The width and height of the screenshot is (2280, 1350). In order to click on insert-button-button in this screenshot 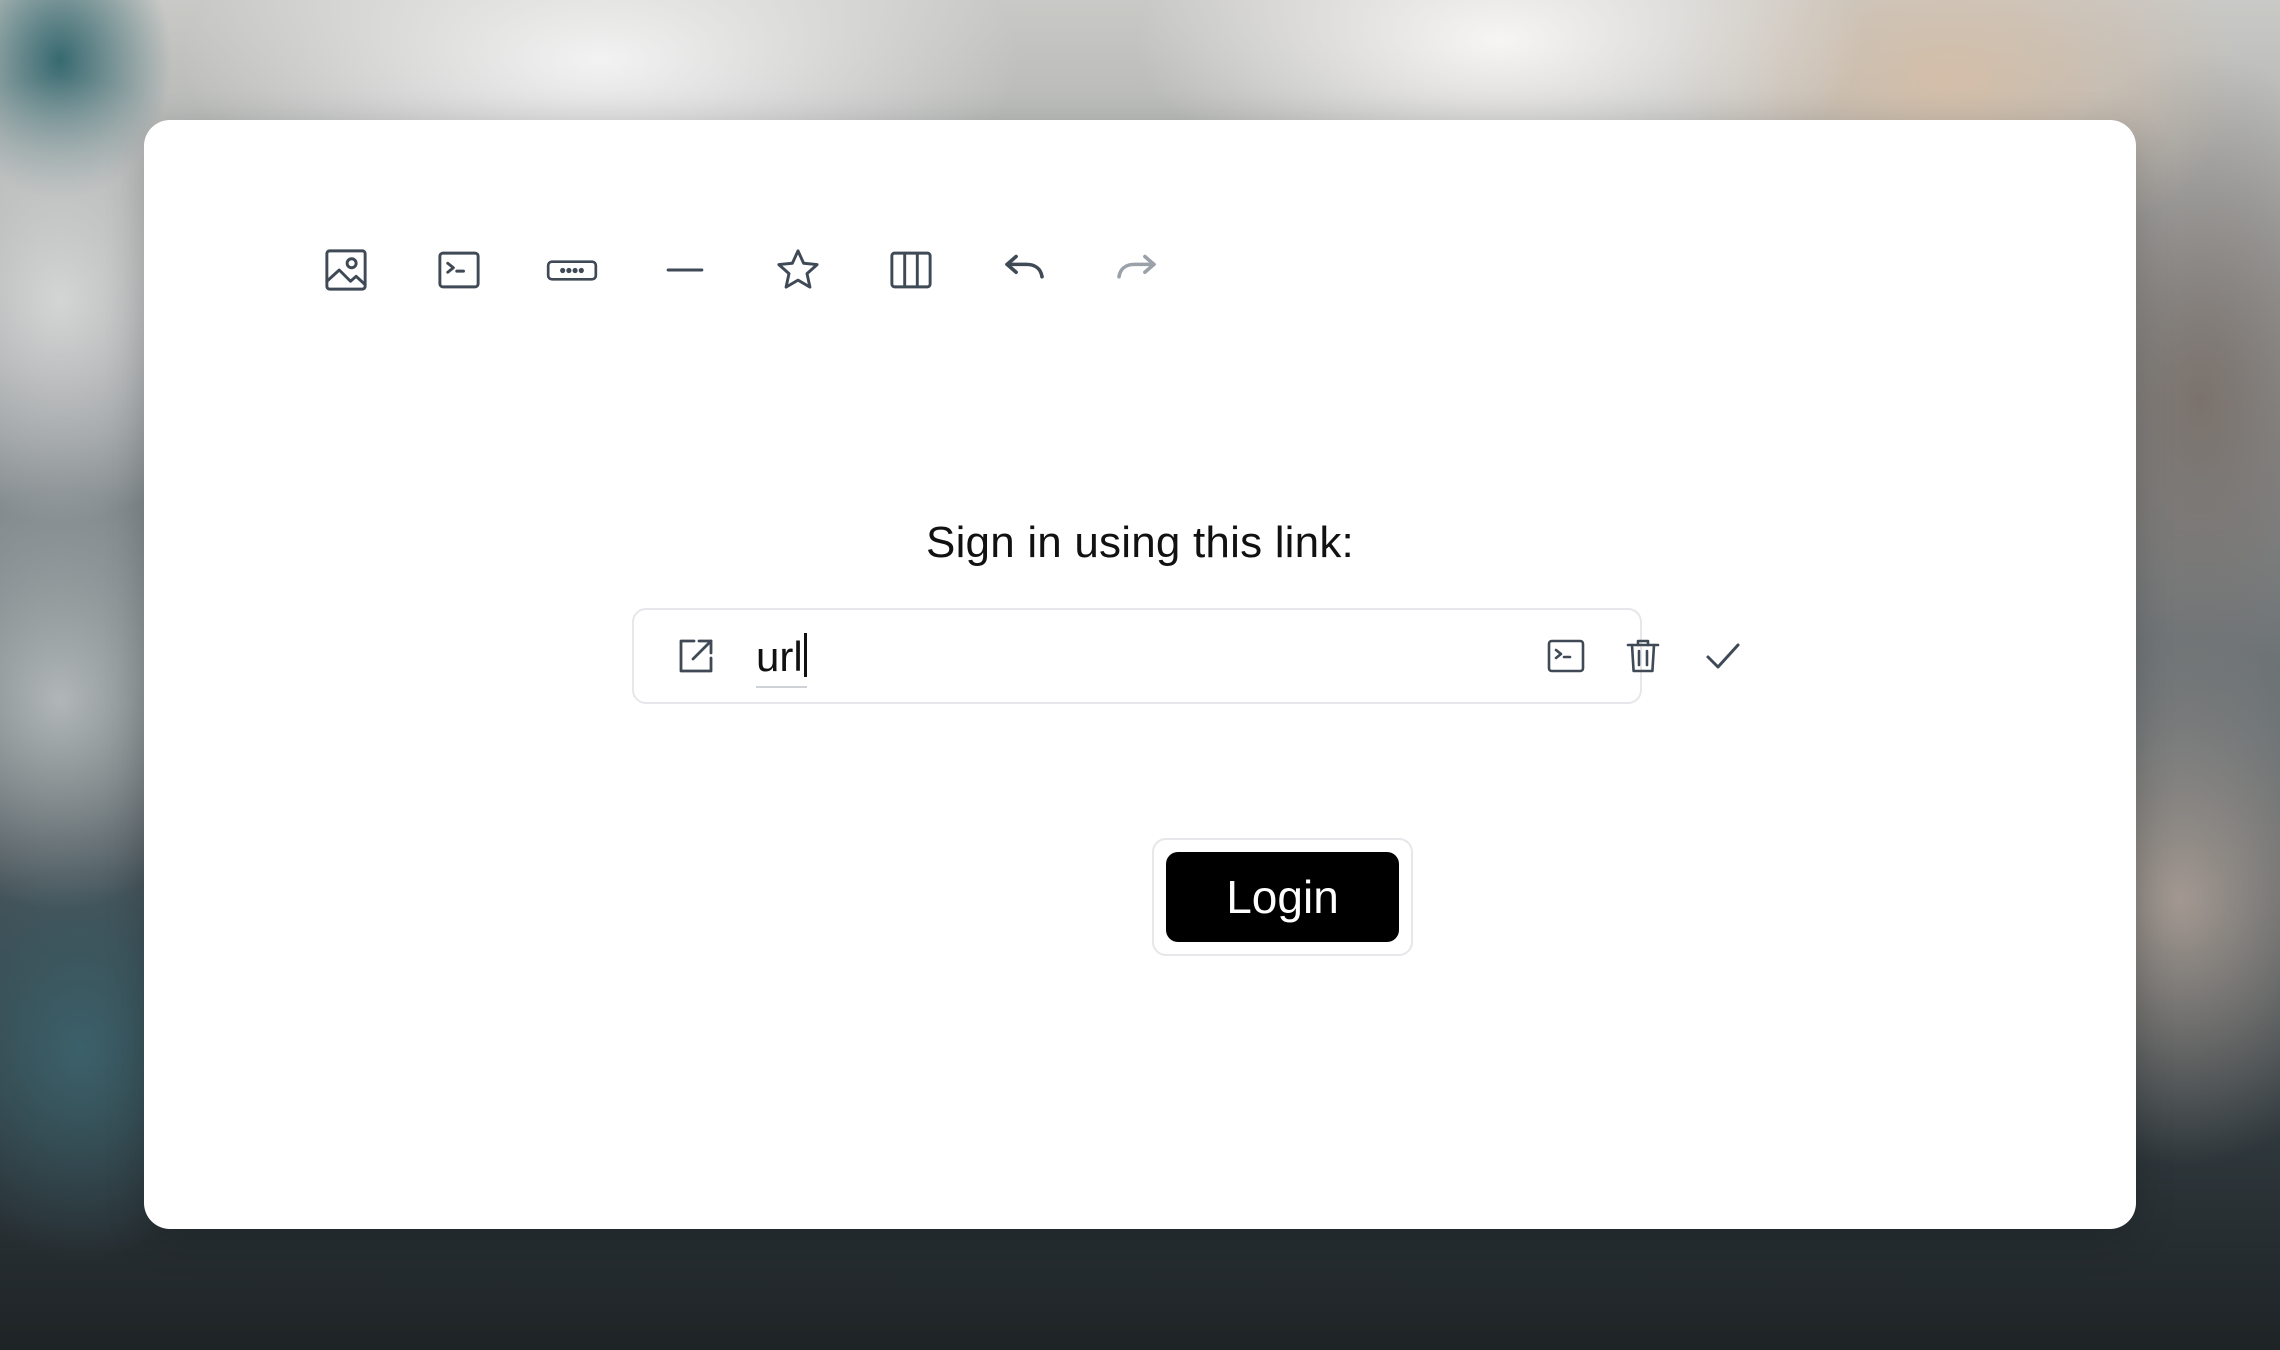, I will do `click(571, 270)`.